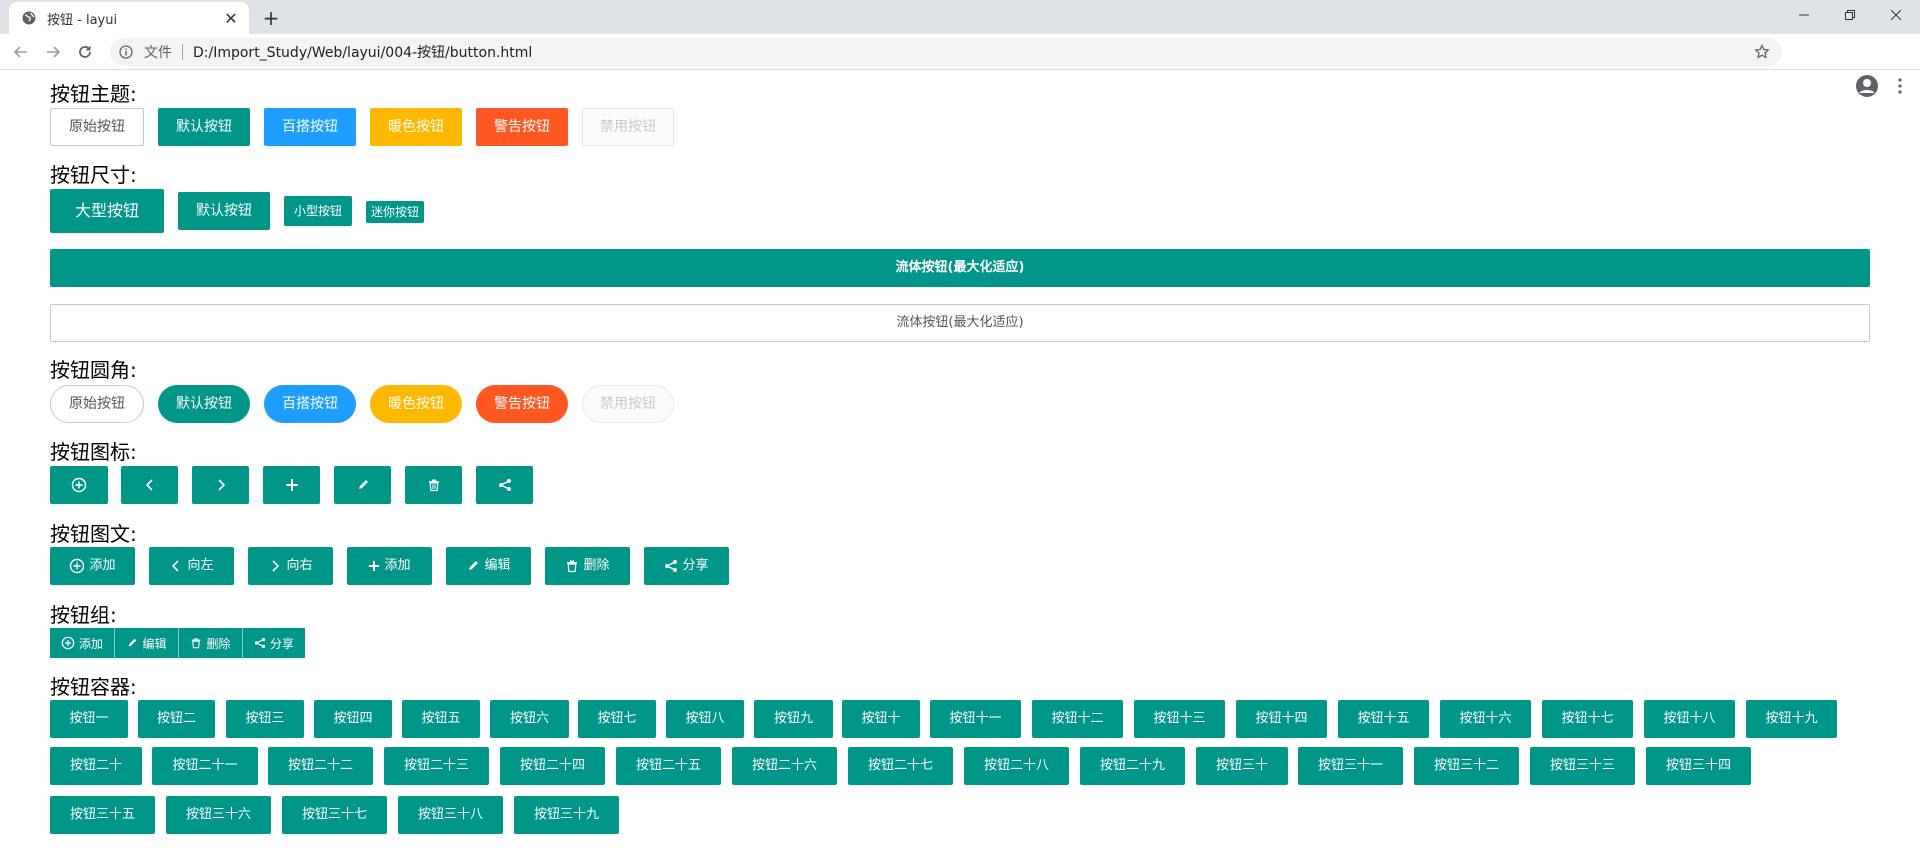 This screenshot has width=1920, height=848. Describe the element at coordinates (220, 485) in the screenshot. I see `right-button` at that location.